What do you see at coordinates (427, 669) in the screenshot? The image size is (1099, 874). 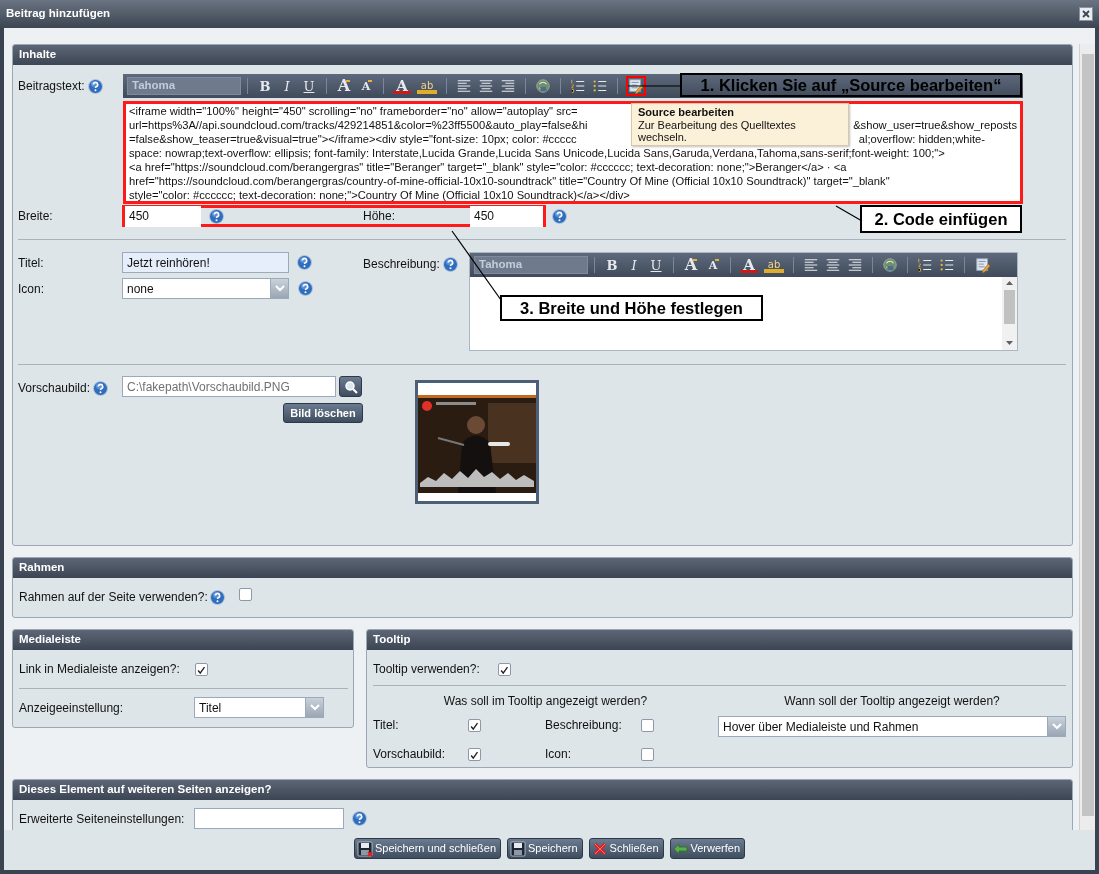 I see `field-label: Tooltip verwenden?:` at bounding box center [427, 669].